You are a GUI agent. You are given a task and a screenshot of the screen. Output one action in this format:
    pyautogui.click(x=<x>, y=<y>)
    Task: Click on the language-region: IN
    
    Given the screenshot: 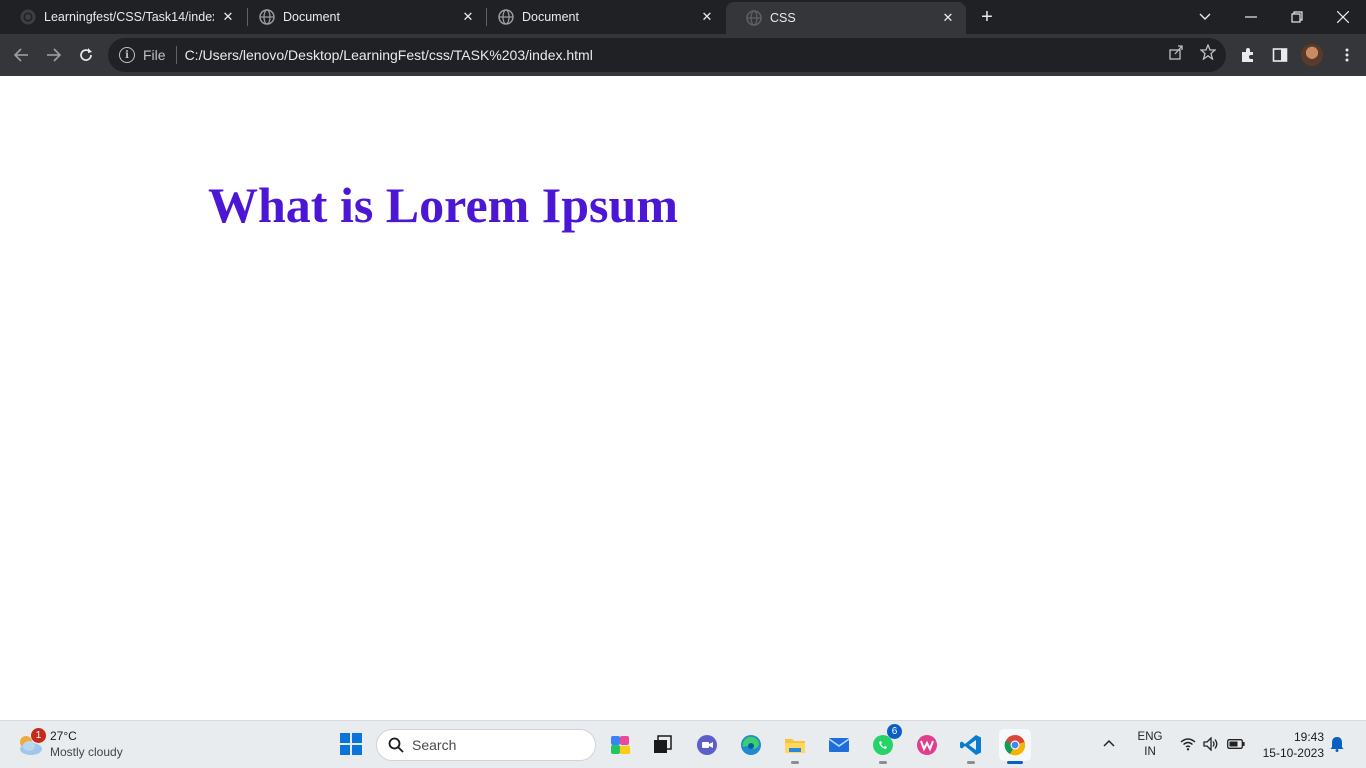 What is the action you would take?
    pyautogui.click(x=1150, y=752)
    